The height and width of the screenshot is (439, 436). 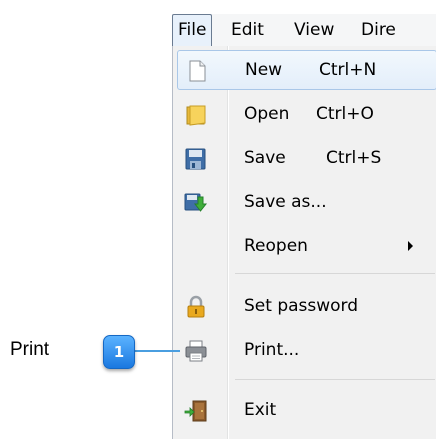 What do you see at coordinates (378, 30) in the screenshot?
I see `menu-dire: Dire` at bounding box center [378, 30].